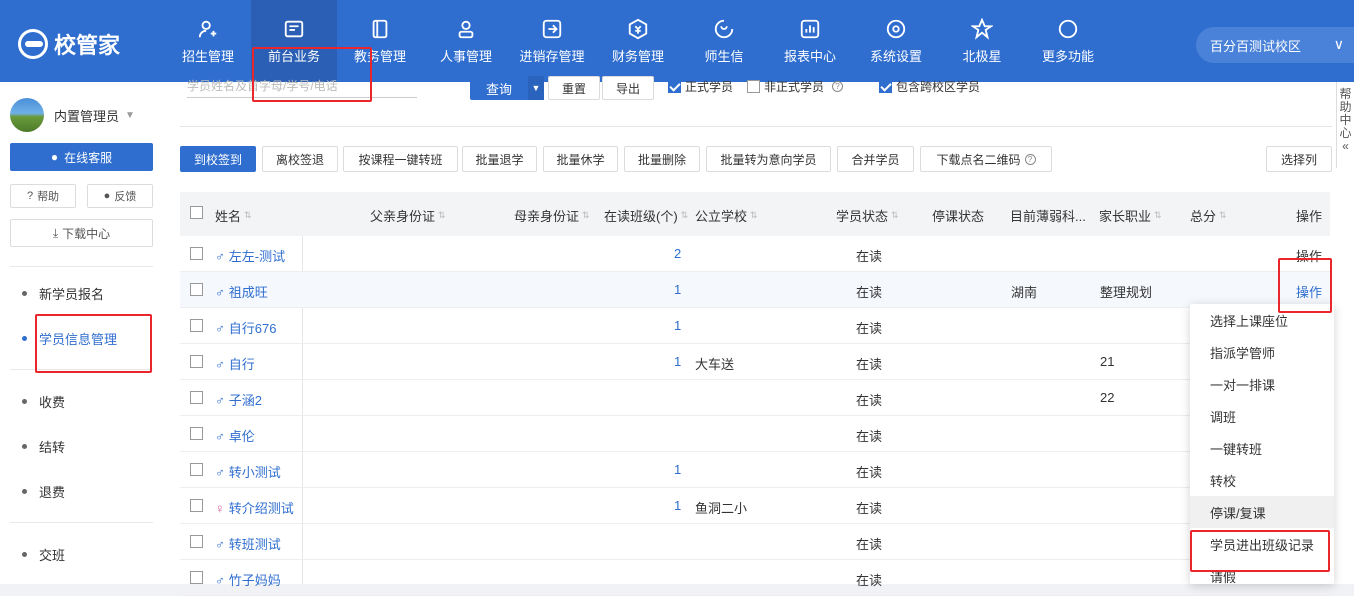  Describe the element at coordinates (69, 44) in the screenshot. I see `brand-logo: 校管家` at that location.